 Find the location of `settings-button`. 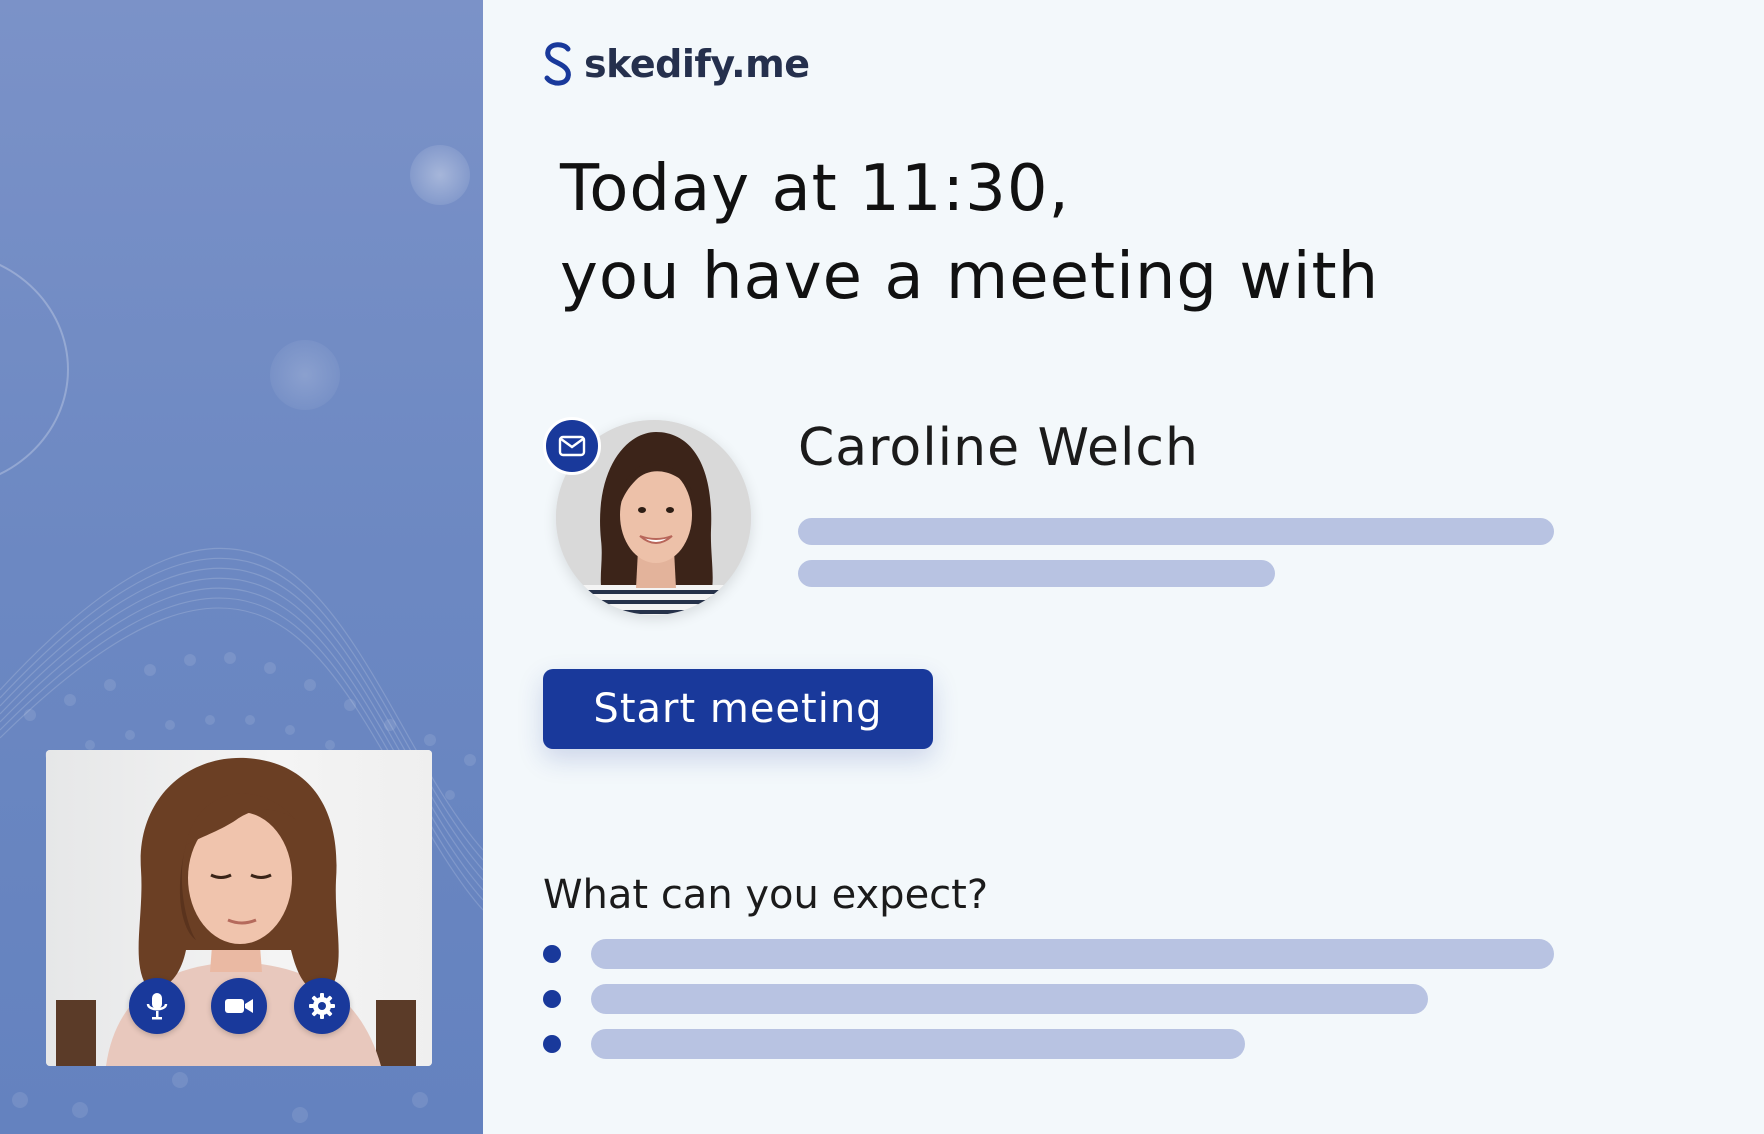

settings-button is located at coordinates (322, 1006).